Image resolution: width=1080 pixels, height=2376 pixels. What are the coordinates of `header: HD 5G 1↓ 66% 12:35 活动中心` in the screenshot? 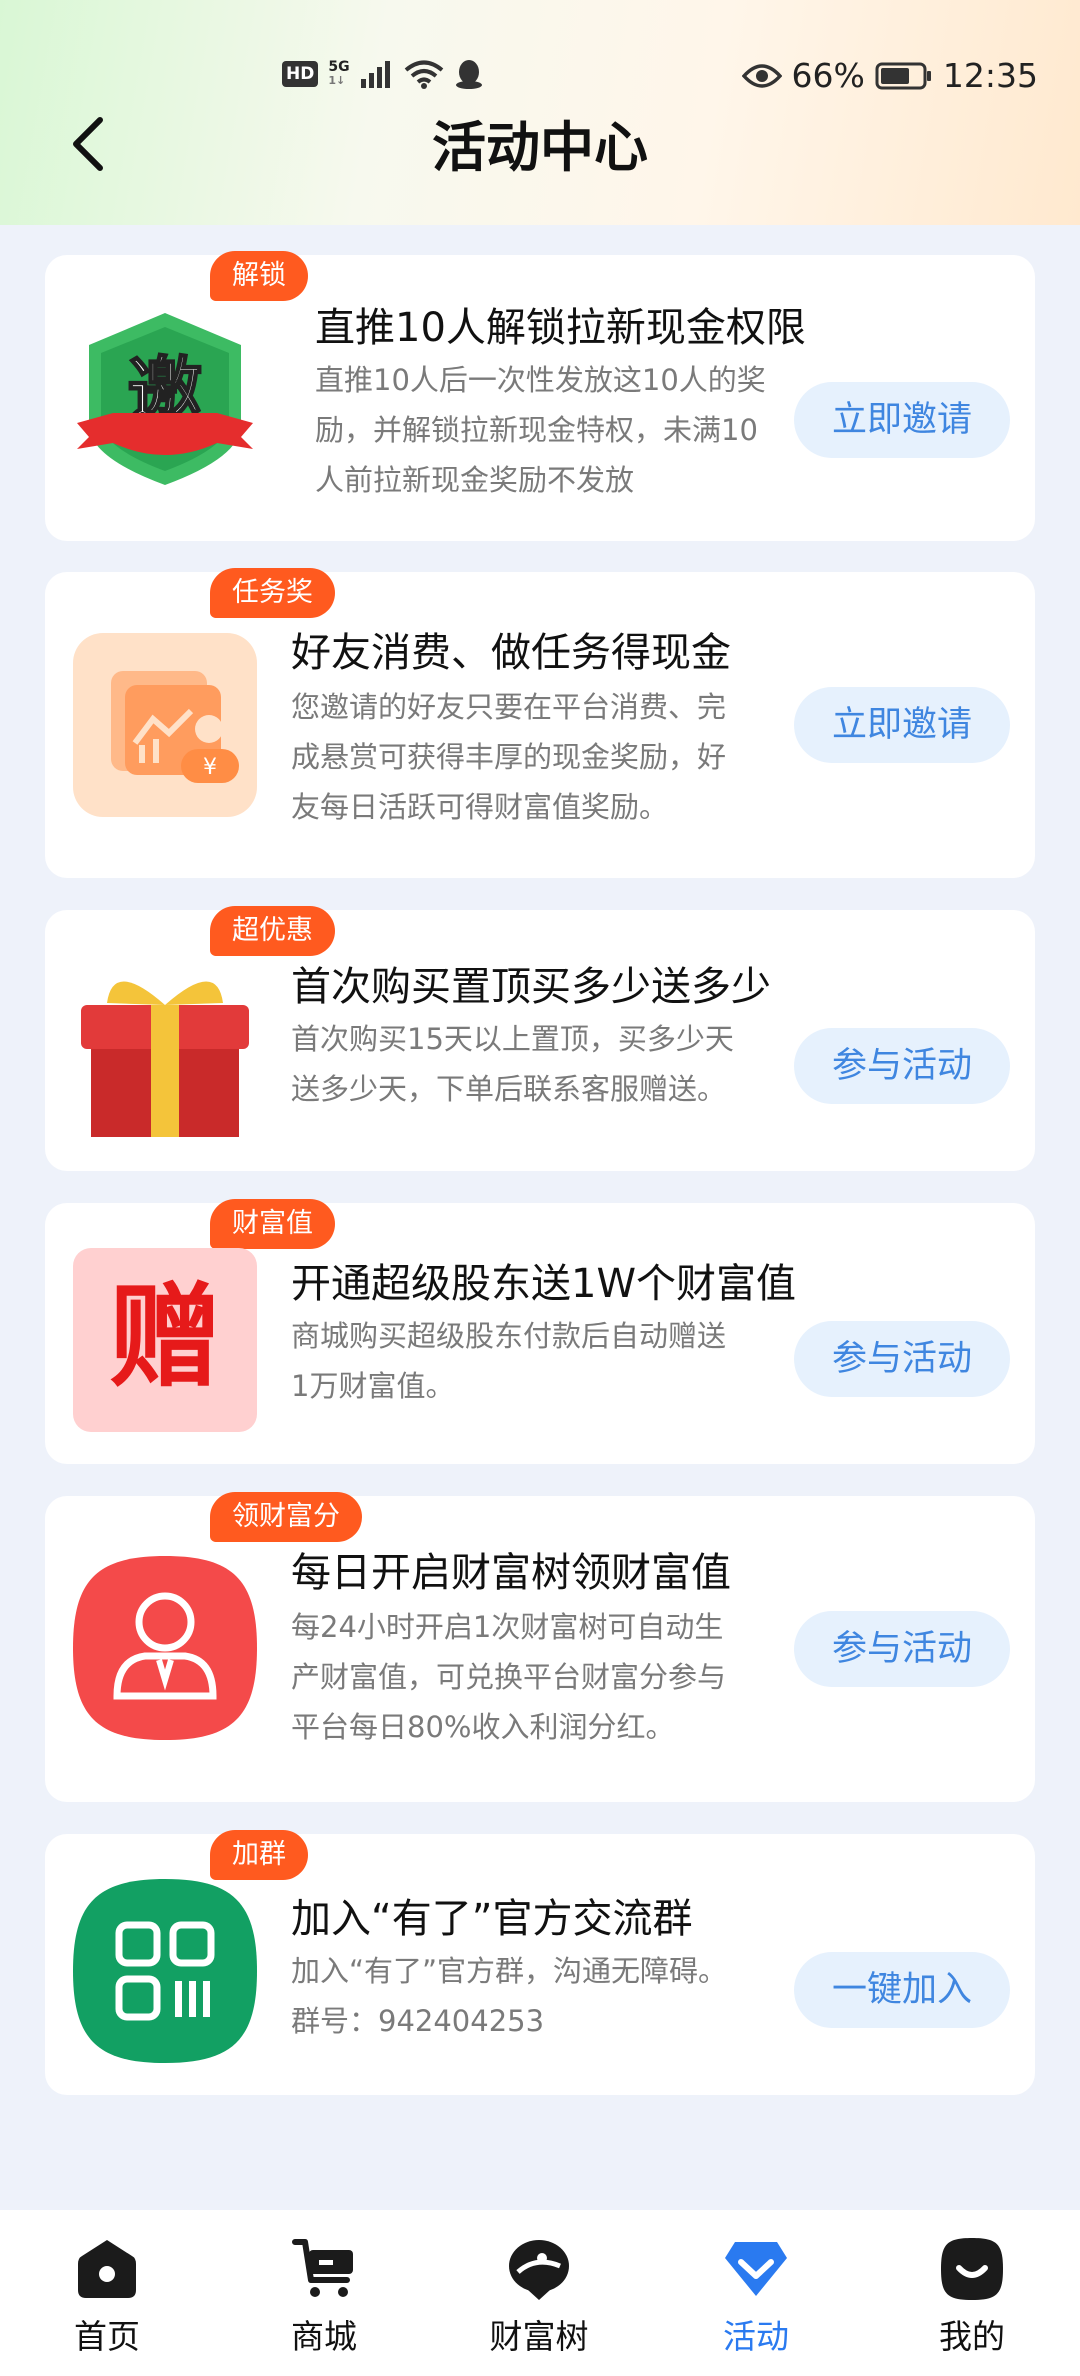 It's located at (540, 112).